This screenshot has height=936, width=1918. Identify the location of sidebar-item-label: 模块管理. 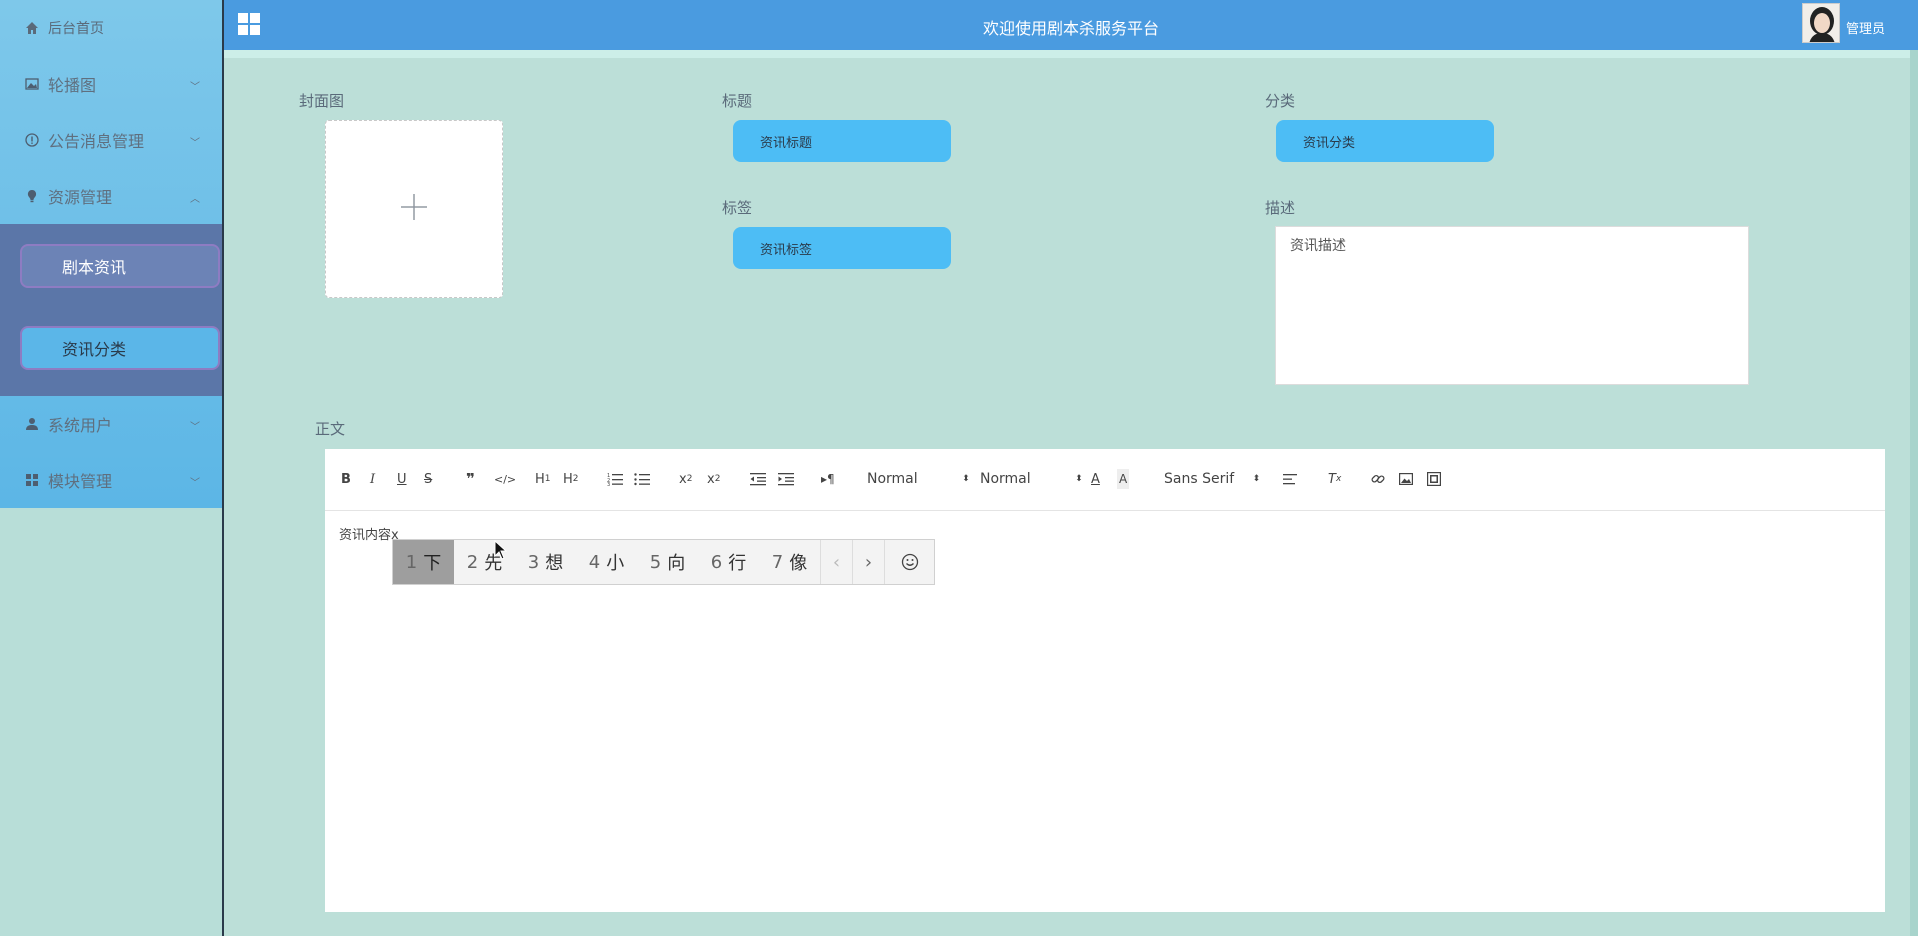
(80, 481).